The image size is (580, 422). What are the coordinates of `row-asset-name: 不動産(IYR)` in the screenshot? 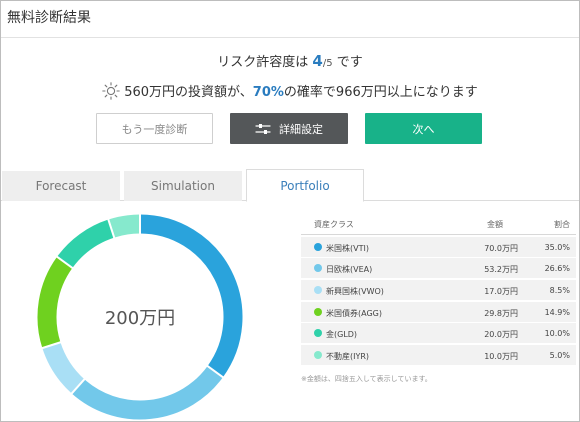 It's located at (348, 357).